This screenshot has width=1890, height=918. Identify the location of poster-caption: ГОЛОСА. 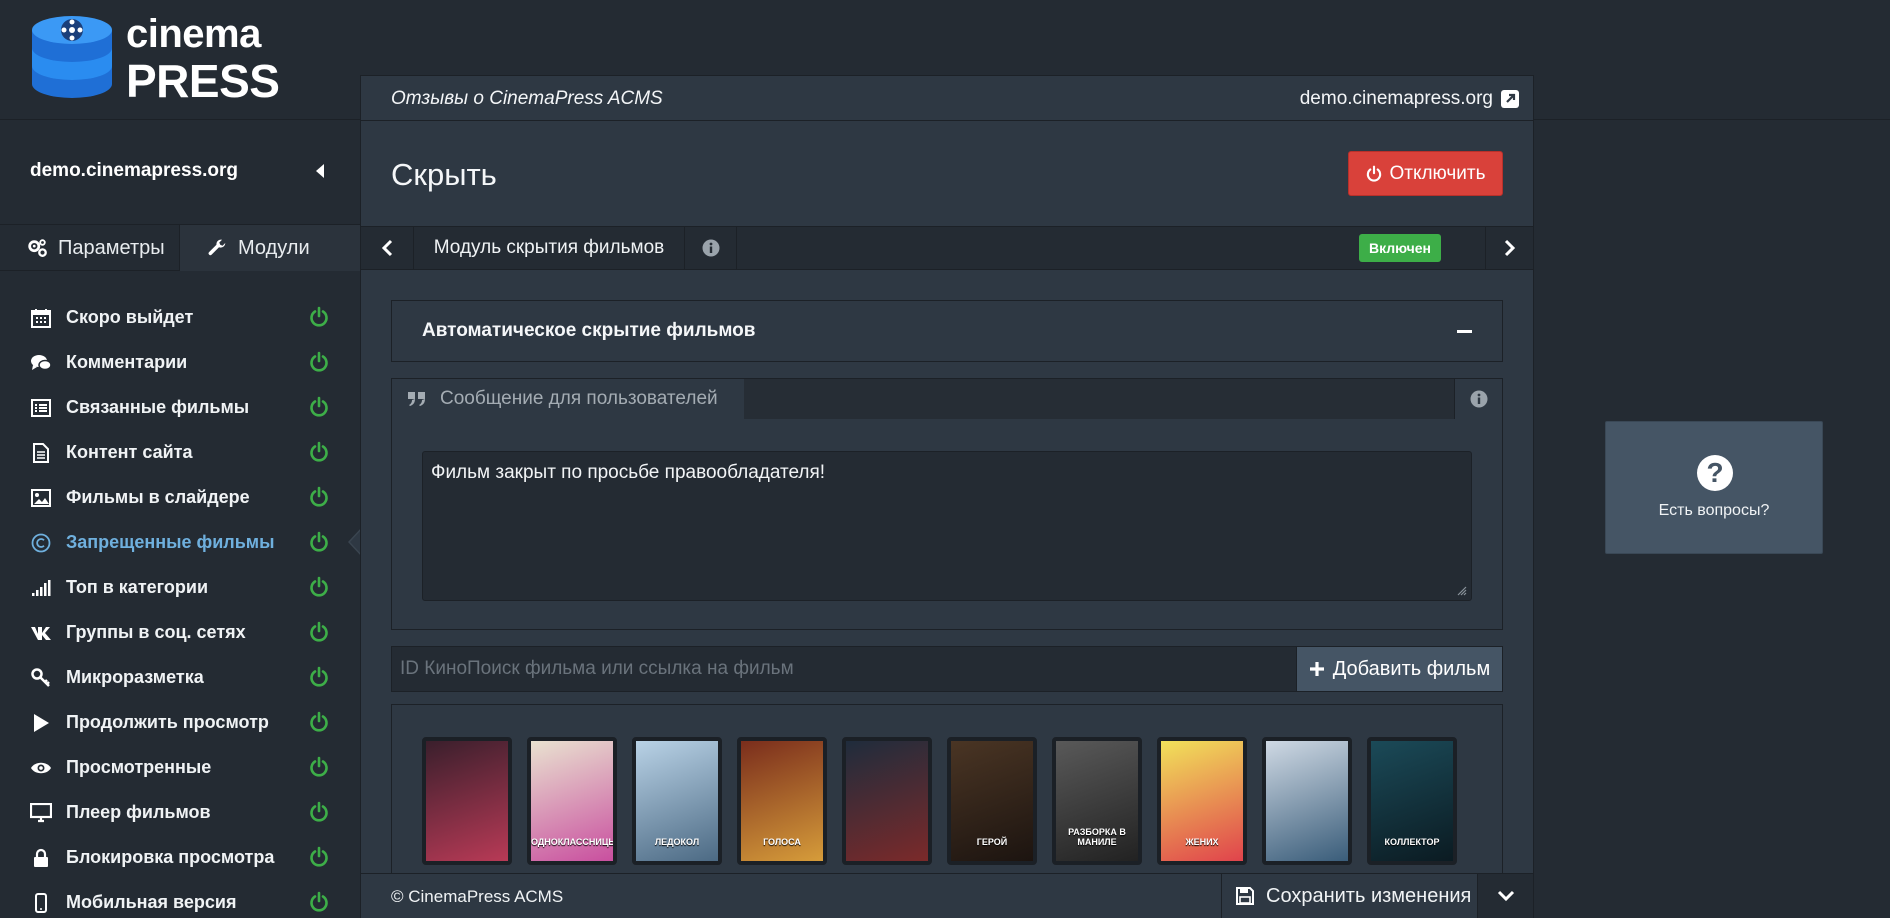
(782, 842).